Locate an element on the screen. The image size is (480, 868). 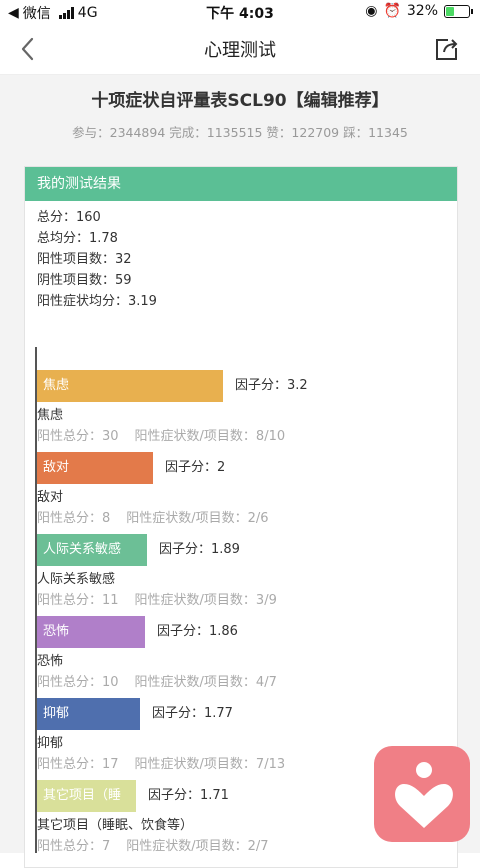
positive-ratio: 阳性症状数/项目数：7/13 is located at coordinates (210, 764).